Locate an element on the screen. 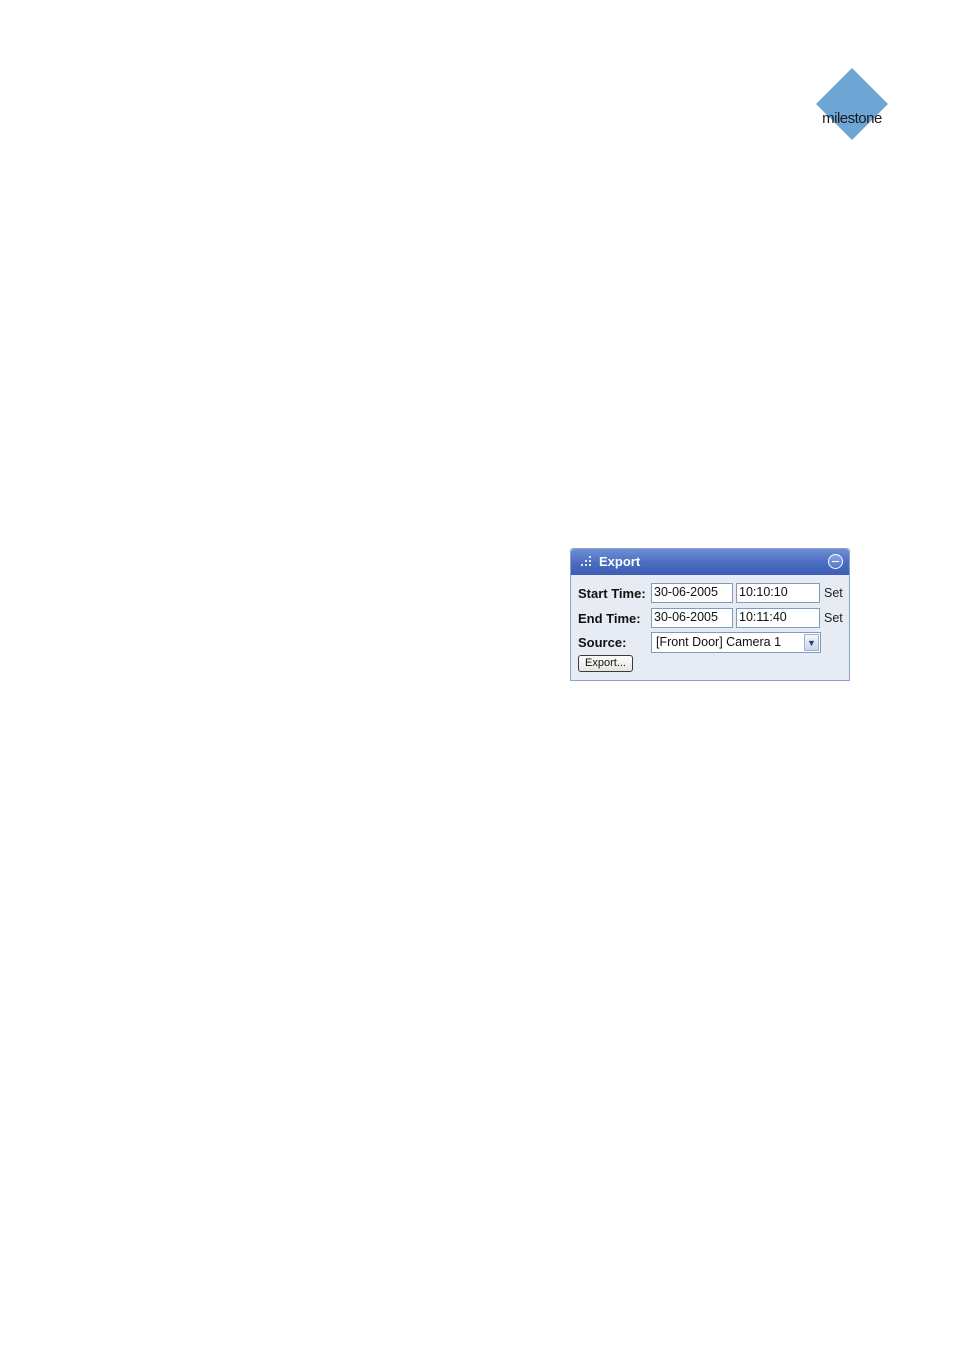  source-row: Source: [Front Door] Camera 1 ▼ is located at coordinates (710, 643).